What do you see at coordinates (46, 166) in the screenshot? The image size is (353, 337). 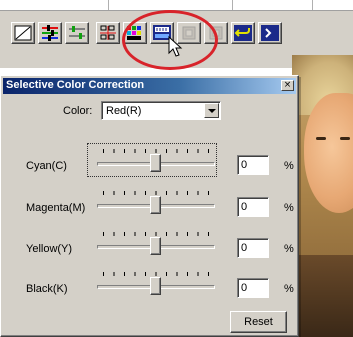 I see `slider-label: Cyan(C)` at bounding box center [46, 166].